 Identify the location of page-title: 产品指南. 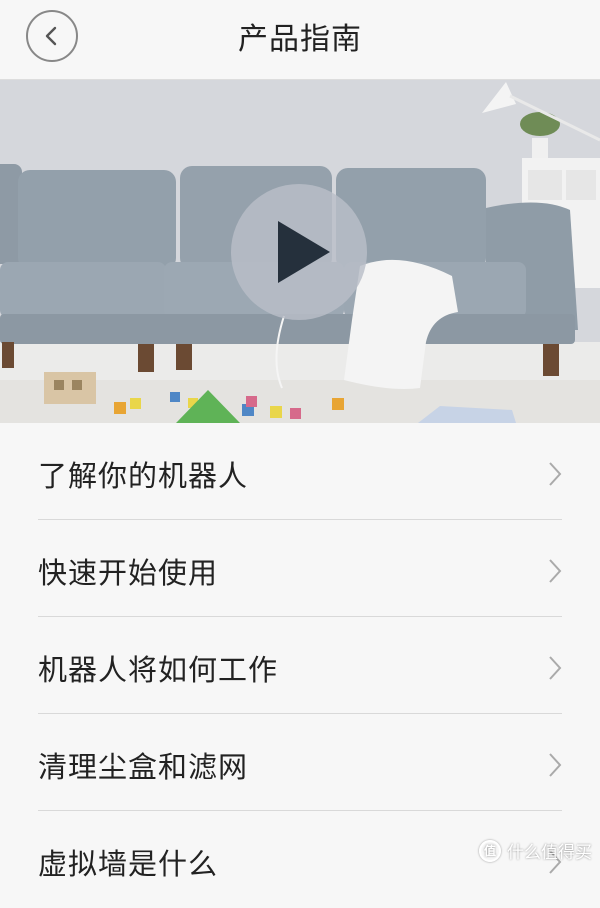
(300, 39).